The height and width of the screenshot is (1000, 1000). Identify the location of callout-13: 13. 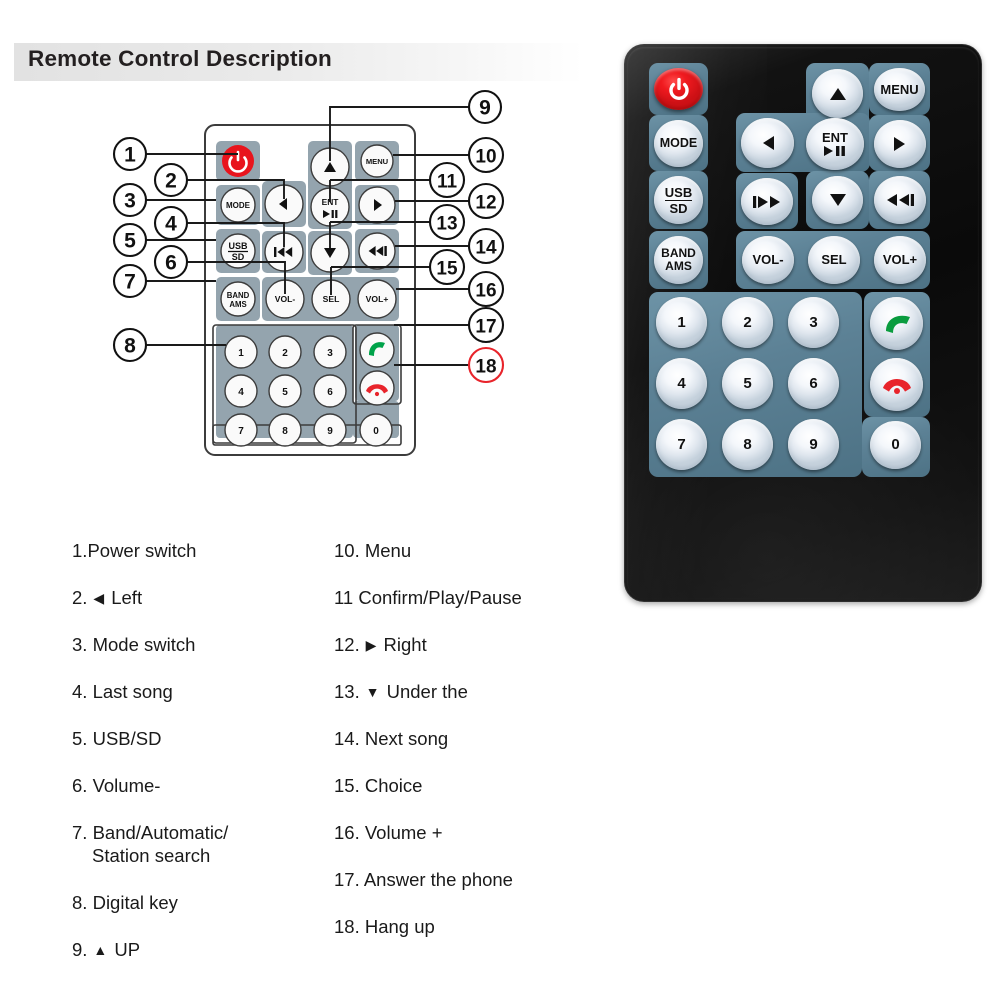
(447, 222).